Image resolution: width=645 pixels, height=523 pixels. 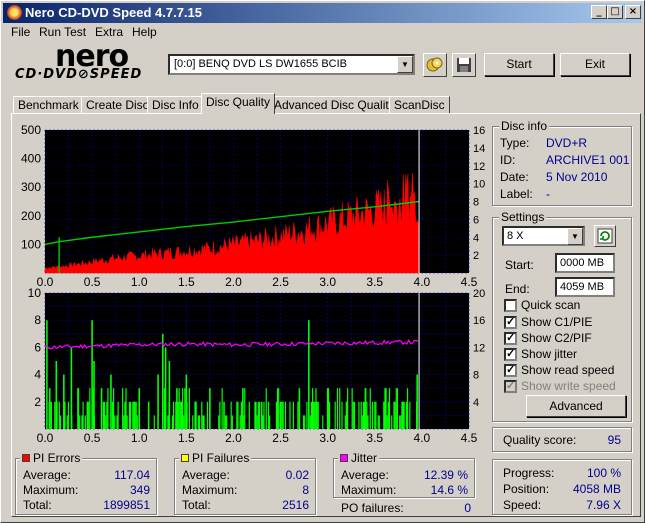 What do you see at coordinates (510, 370) in the screenshot?
I see `show-read-speed-checkbox: ✓` at bounding box center [510, 370].